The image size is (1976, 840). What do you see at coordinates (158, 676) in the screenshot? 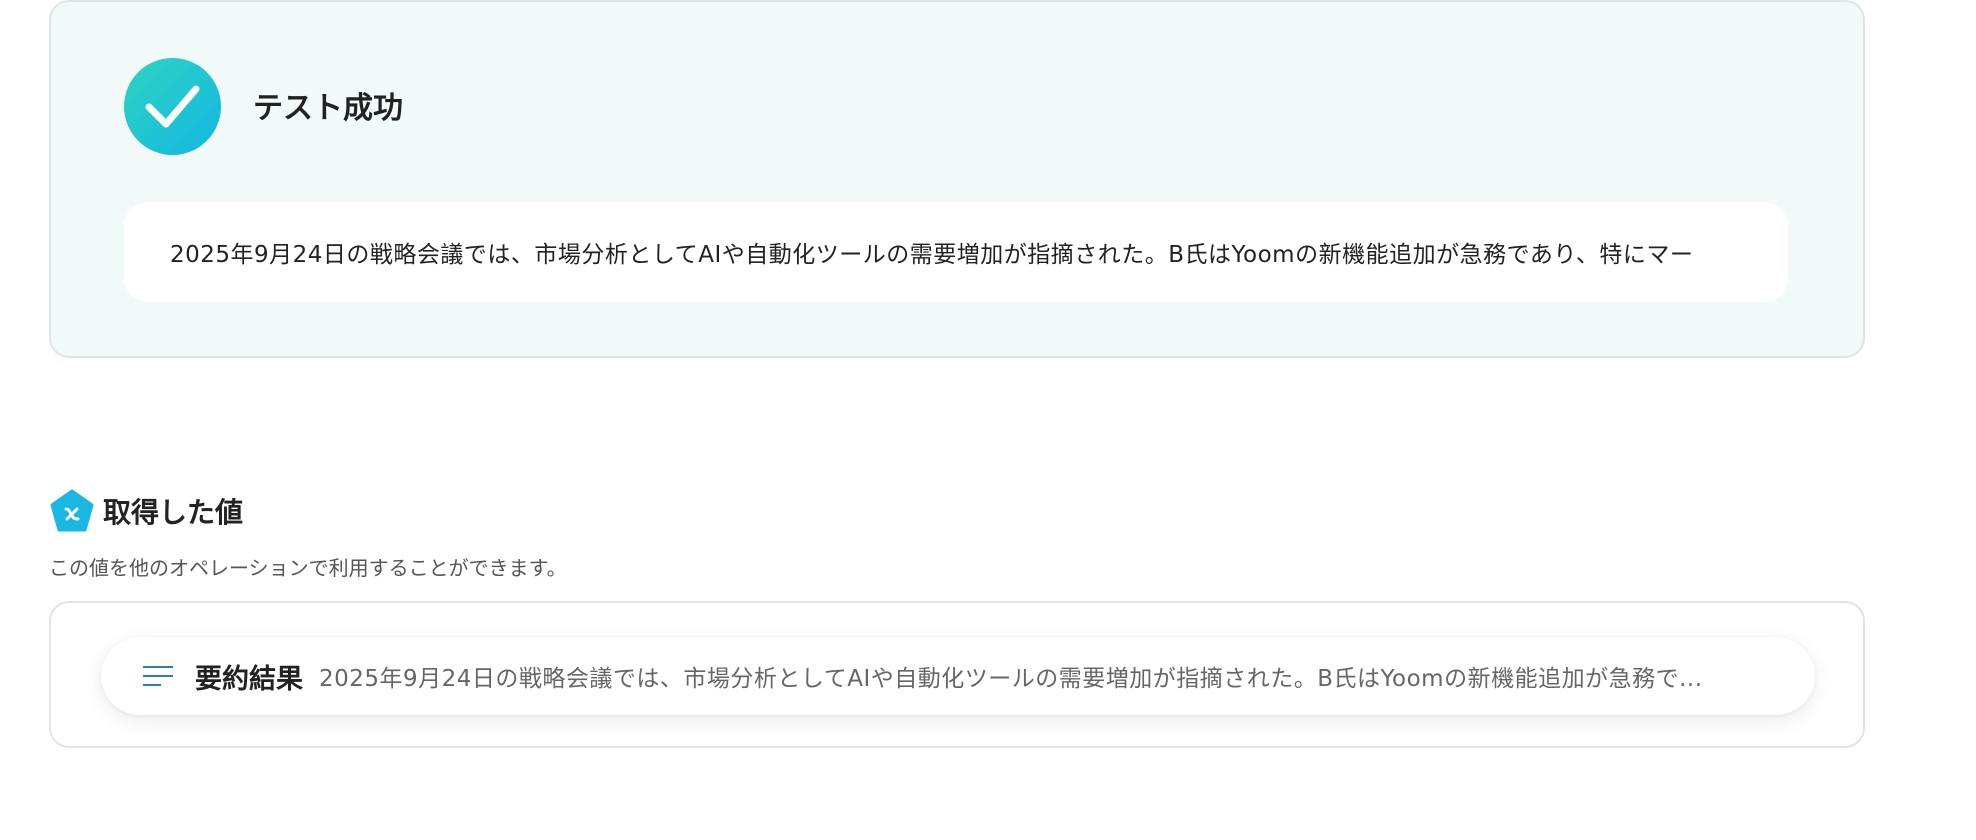
I see `text-lines-icon` at bounding box center [158, 676].